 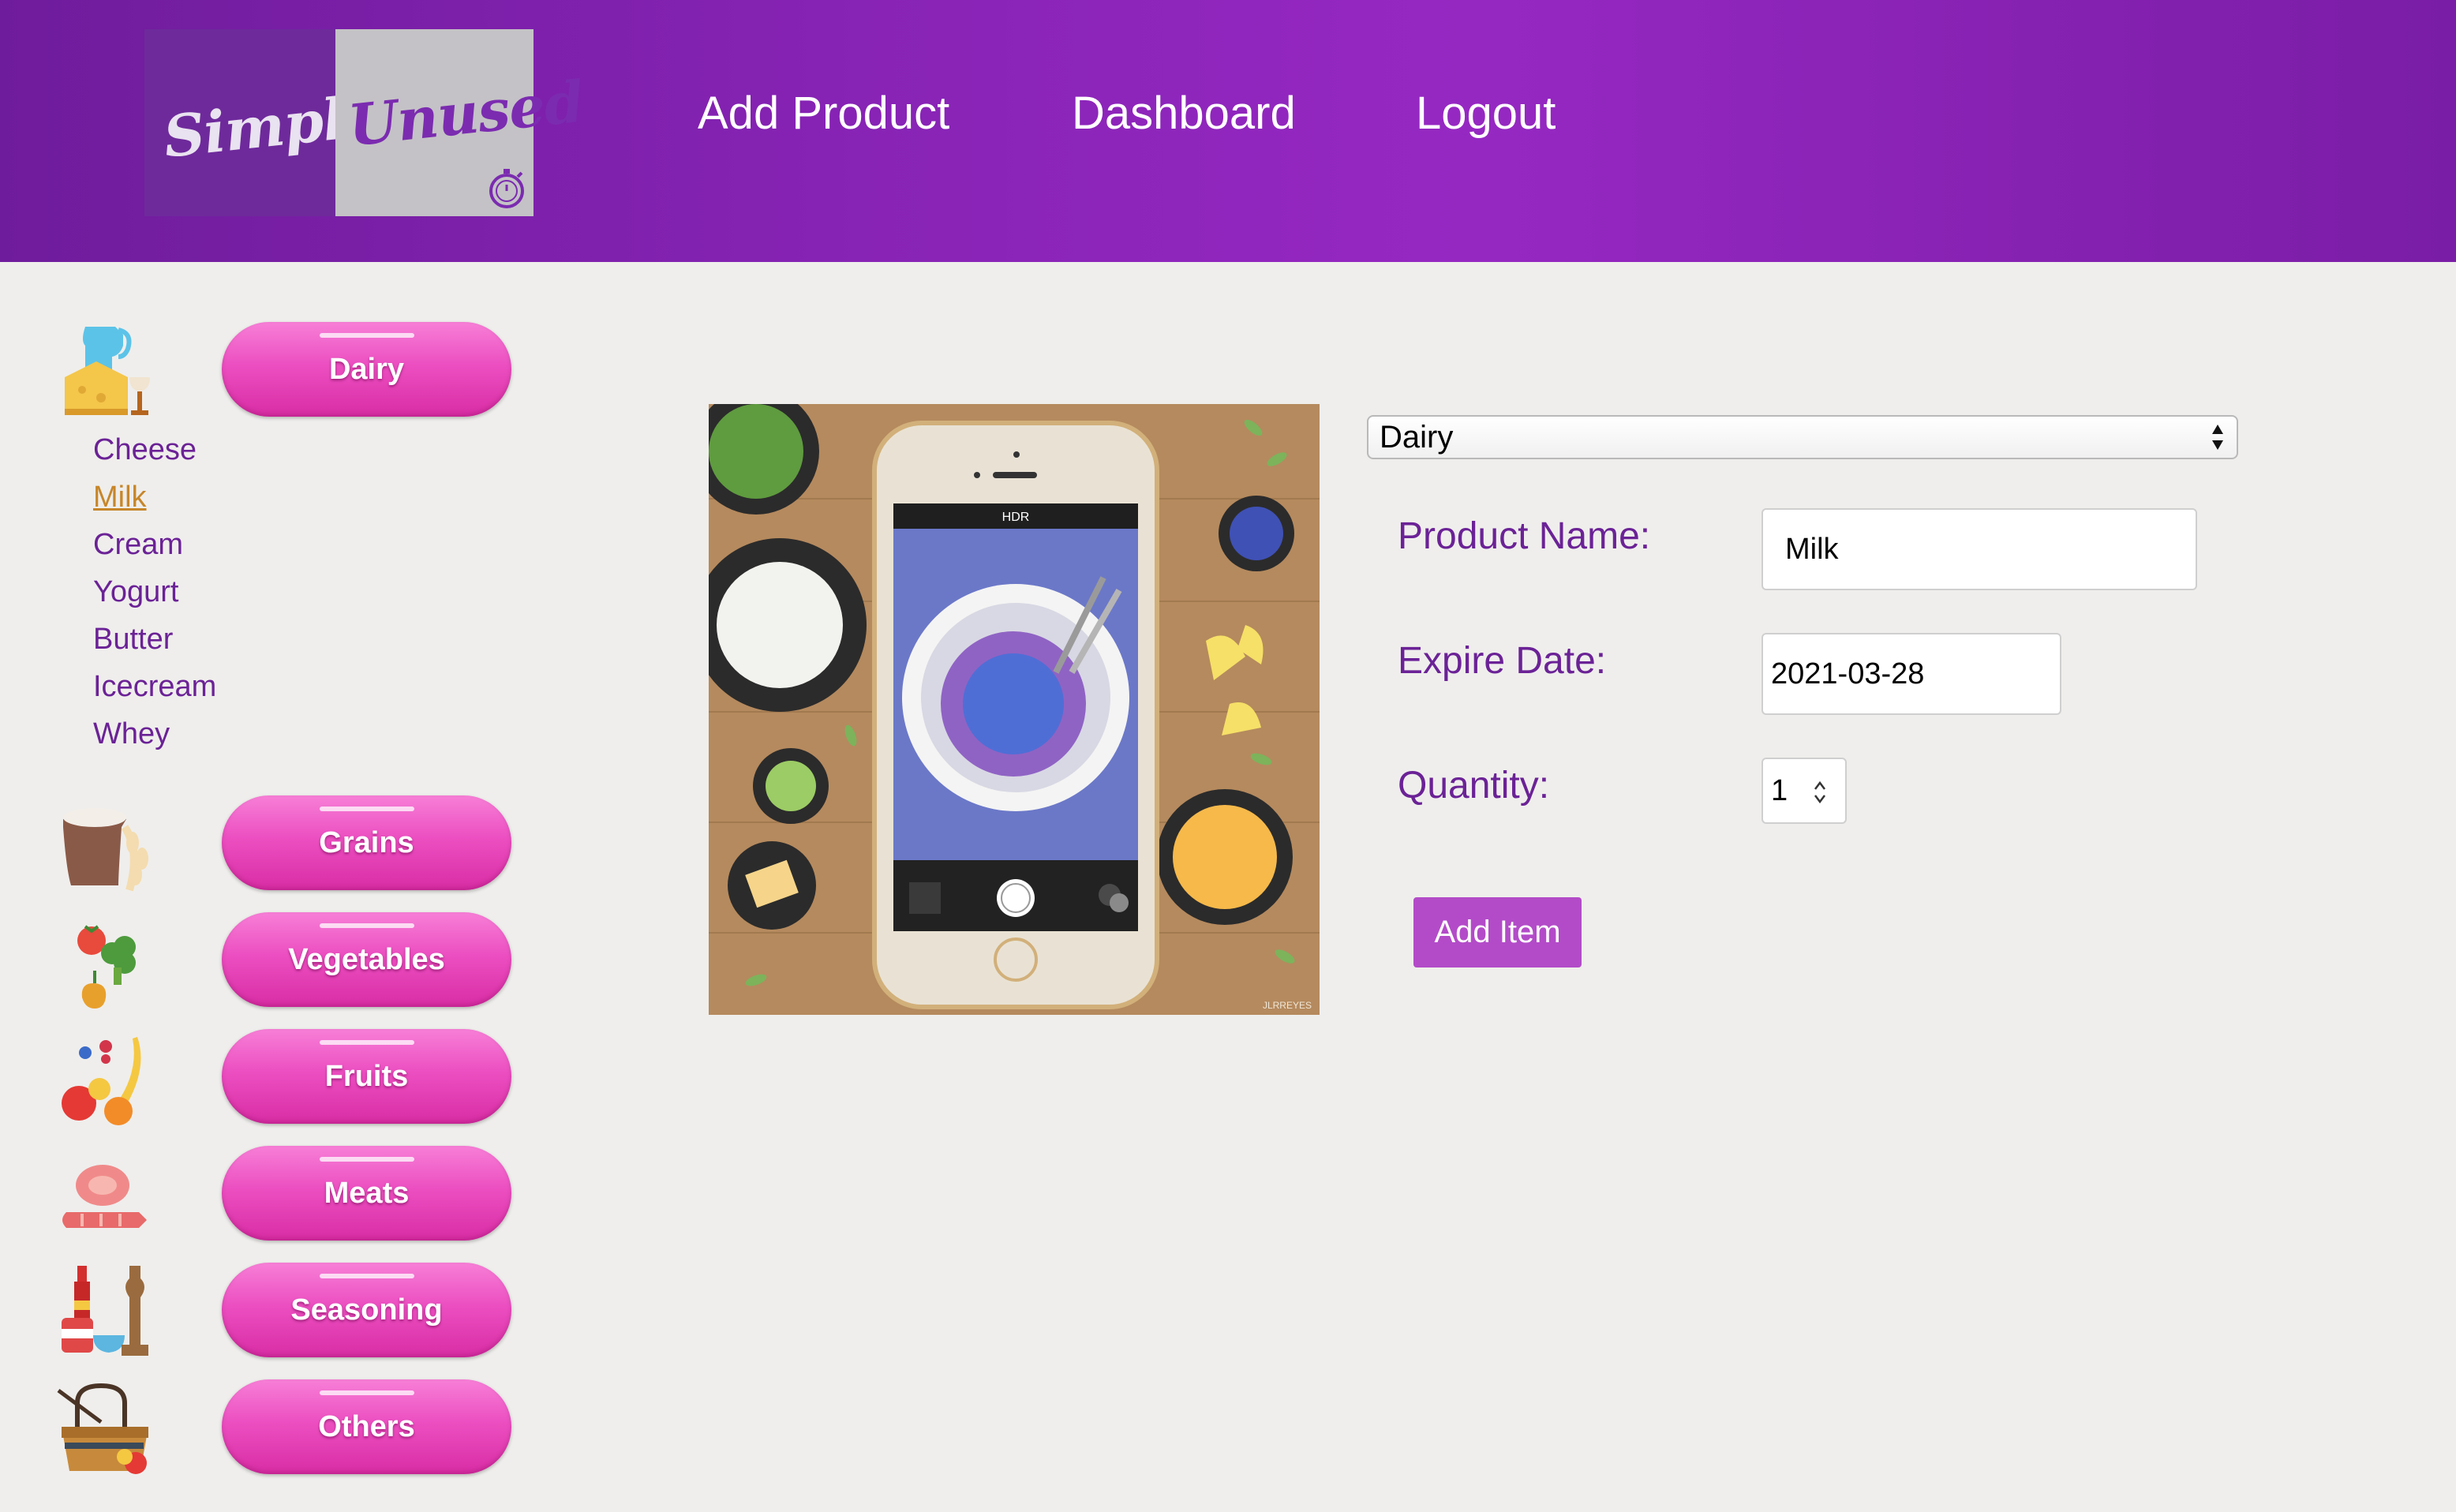 I want to click on category-others-button: Others, so click(x=366, y=1426).